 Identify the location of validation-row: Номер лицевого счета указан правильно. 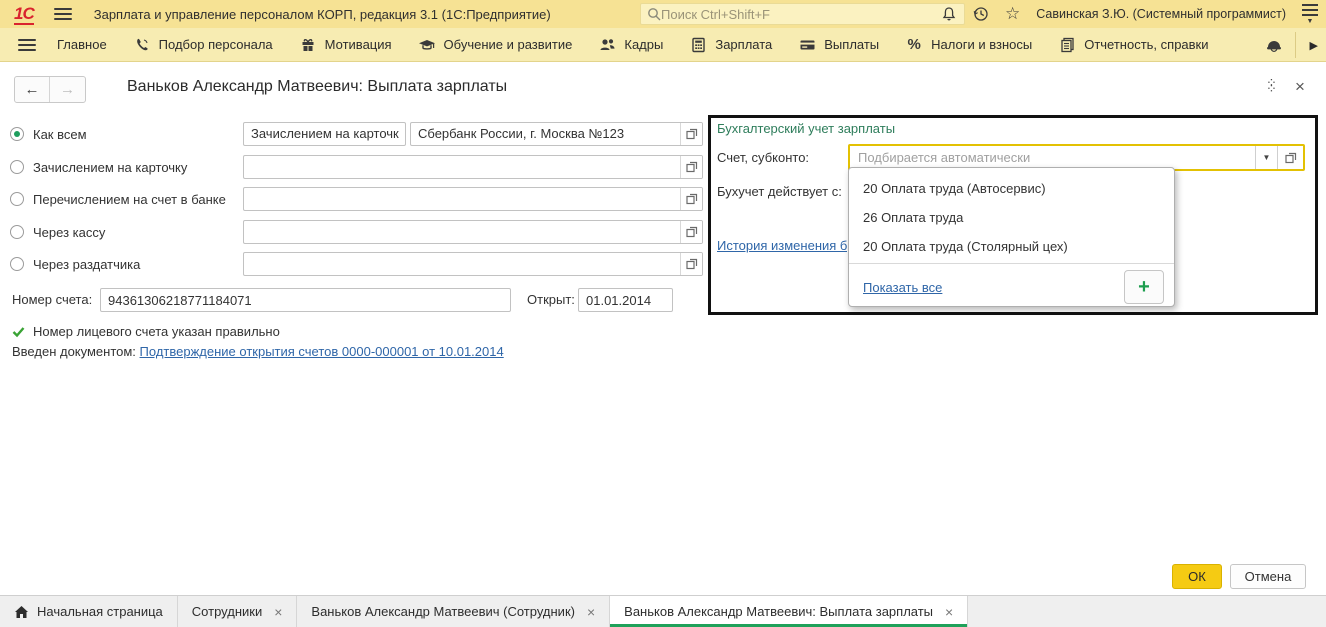
(146, 331).